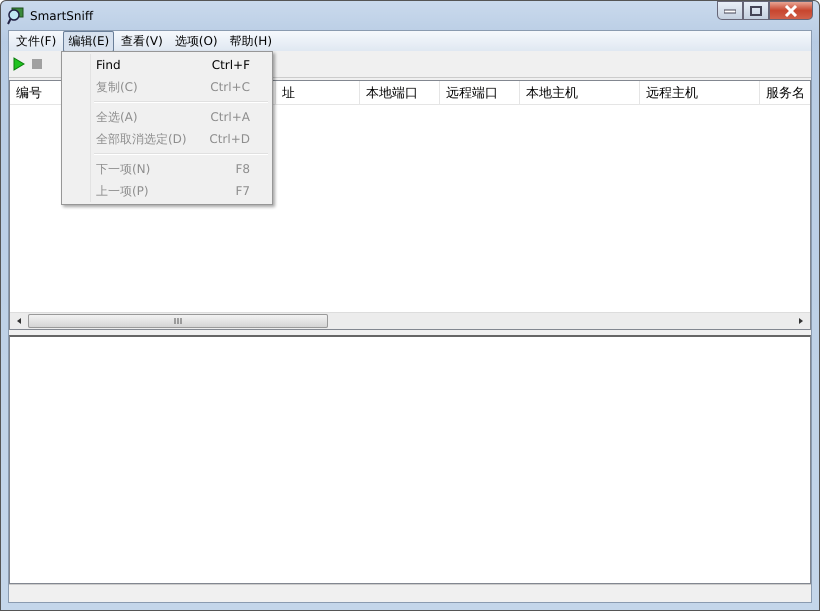 The width and height of the screenshot is (820, 611). I want to click on column-header: 远程主机, so click(700, 92).